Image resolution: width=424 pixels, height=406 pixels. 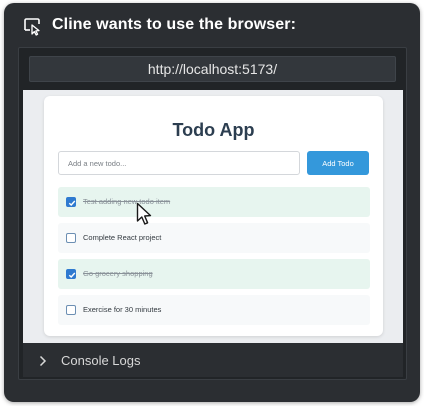 I want to click on mouse-cursor-icon, so click(x=145, y=214).